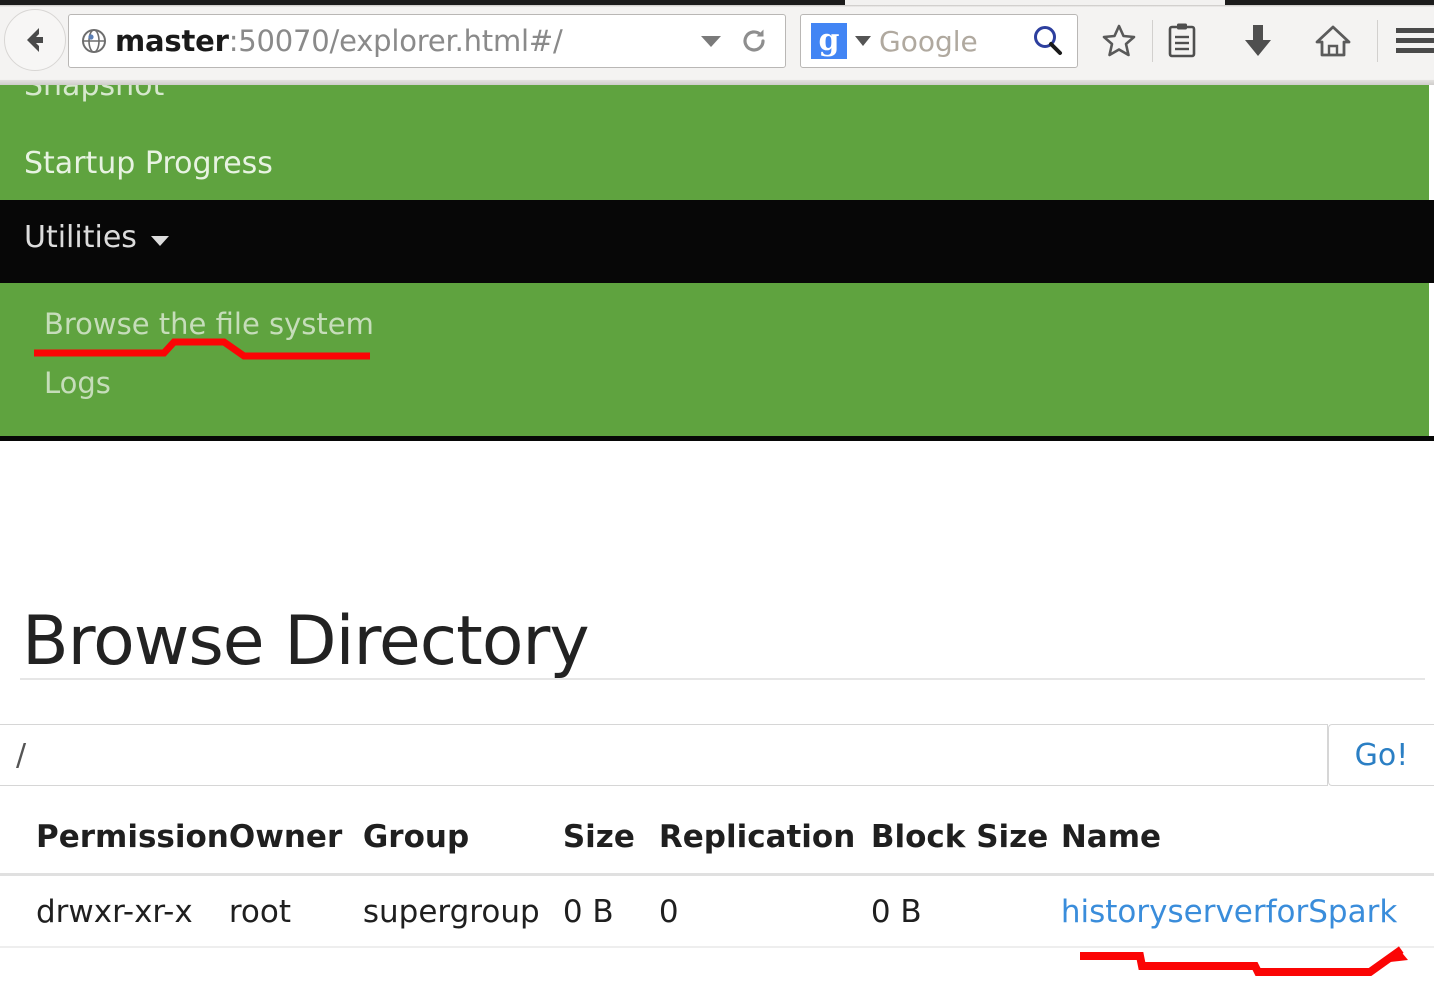  I want to click on cell-owner: root, so click(295, 911).